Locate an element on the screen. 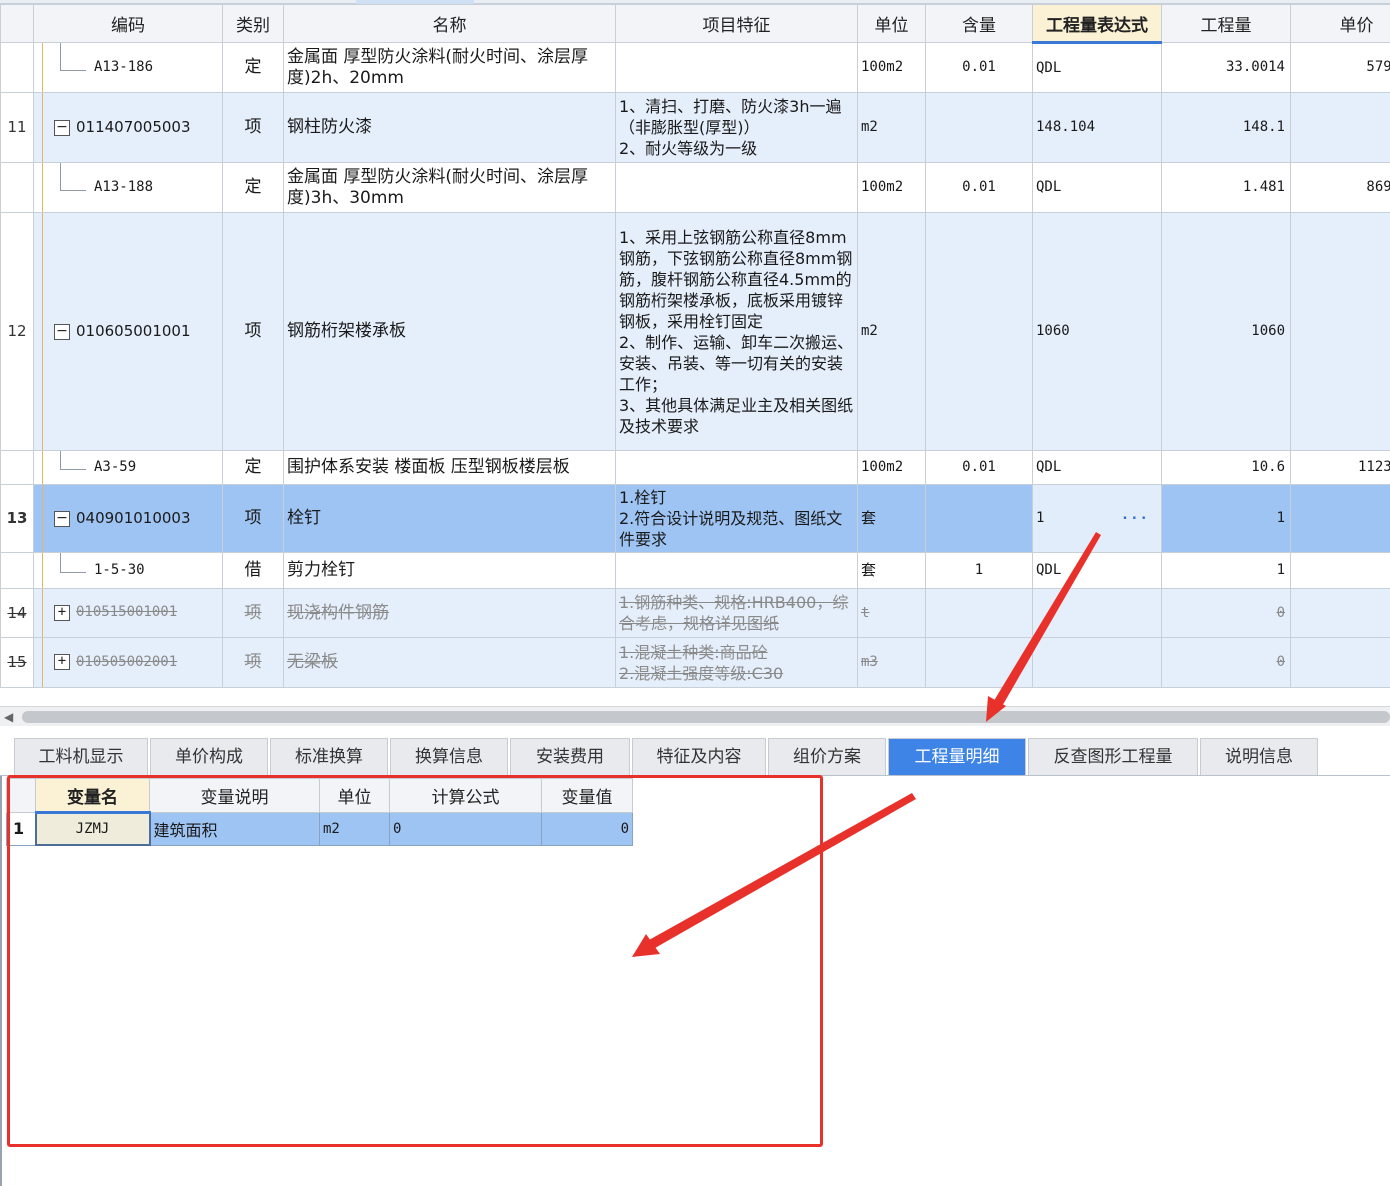  annotation-arrows is located at coordinates (866, 744).